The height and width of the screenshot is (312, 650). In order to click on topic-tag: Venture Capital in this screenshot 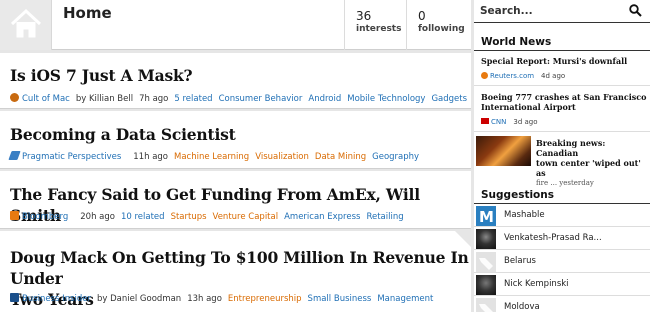, I will do `click(246, 217)`.